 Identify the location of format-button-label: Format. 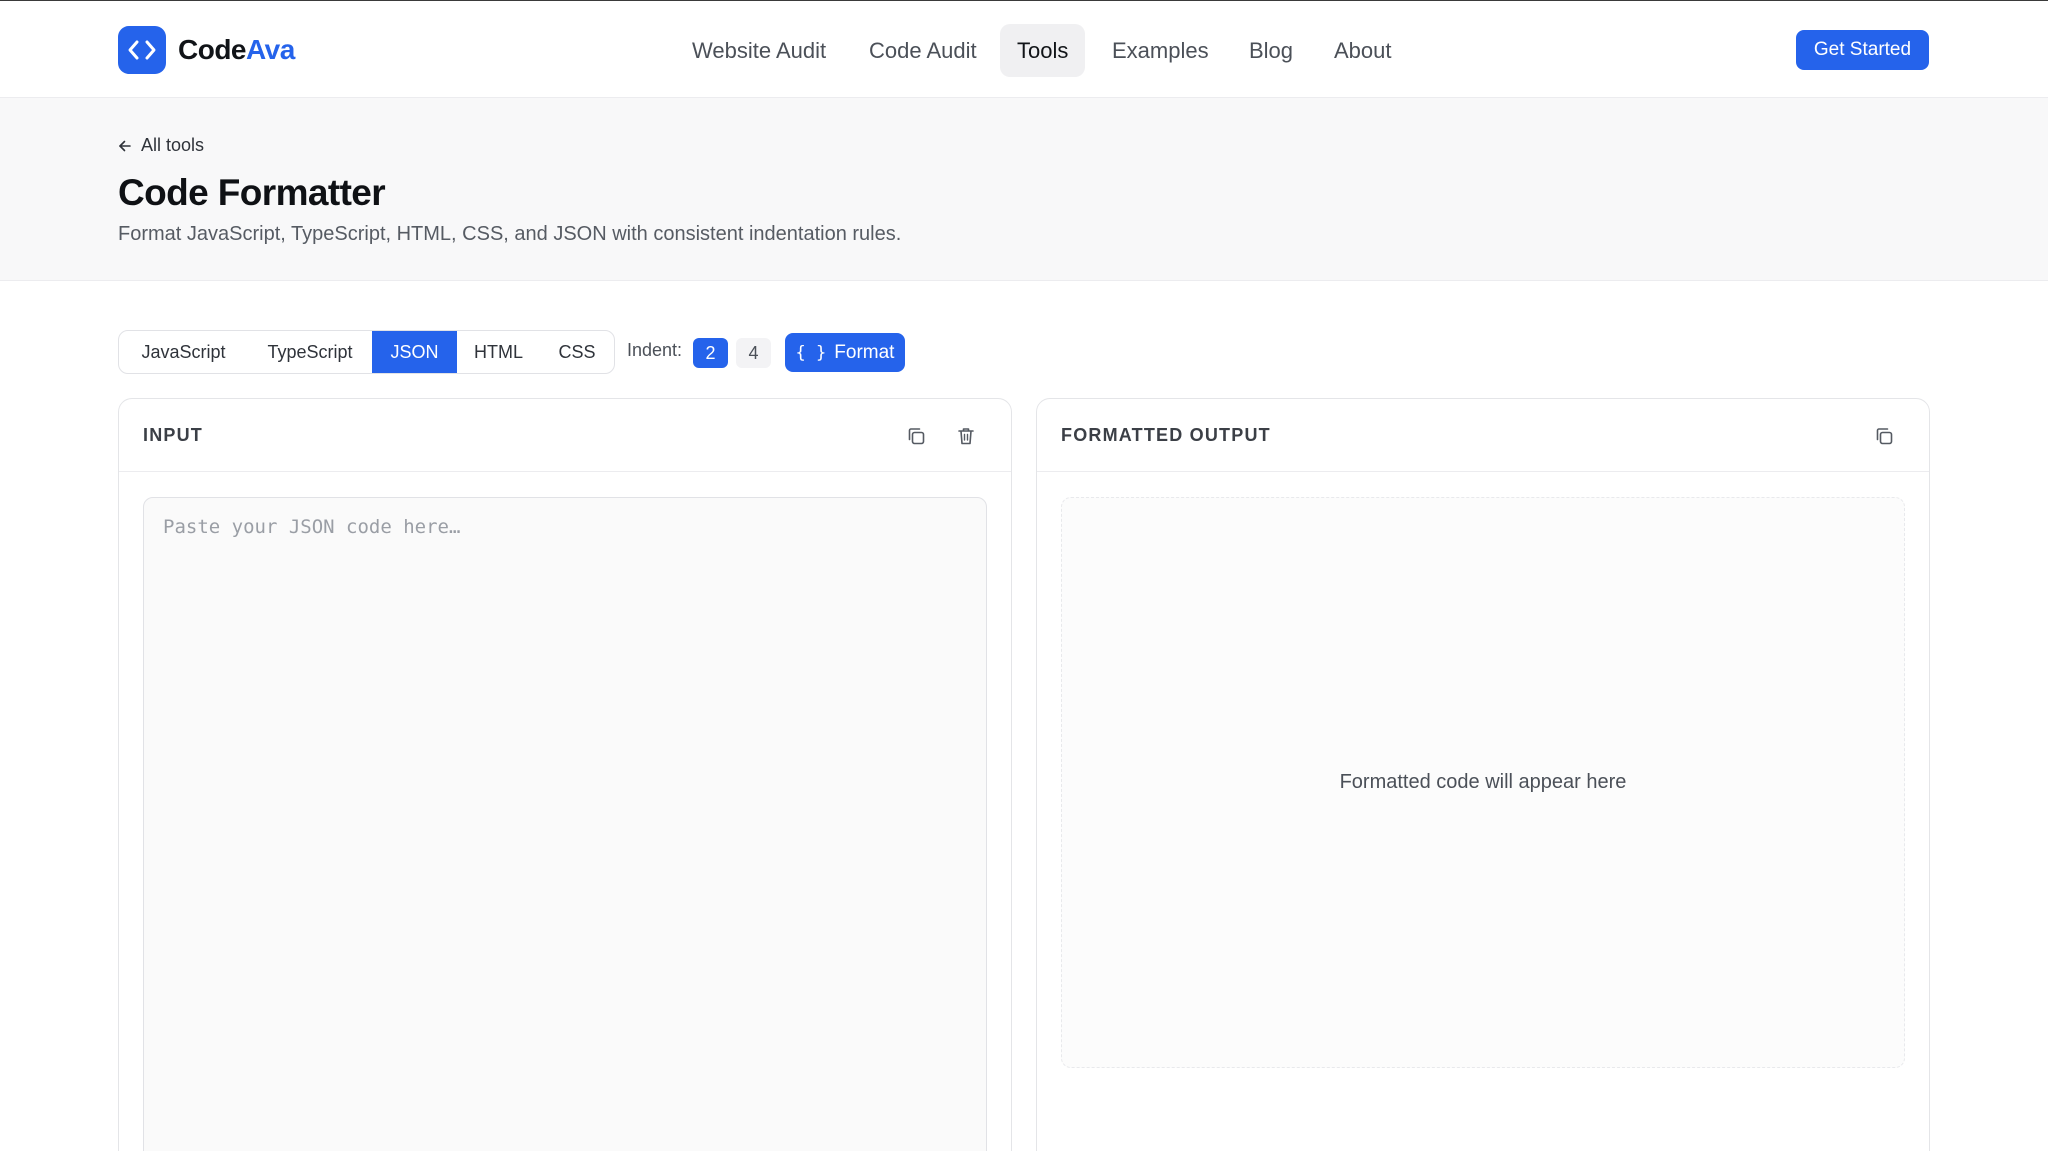
(864, 352).